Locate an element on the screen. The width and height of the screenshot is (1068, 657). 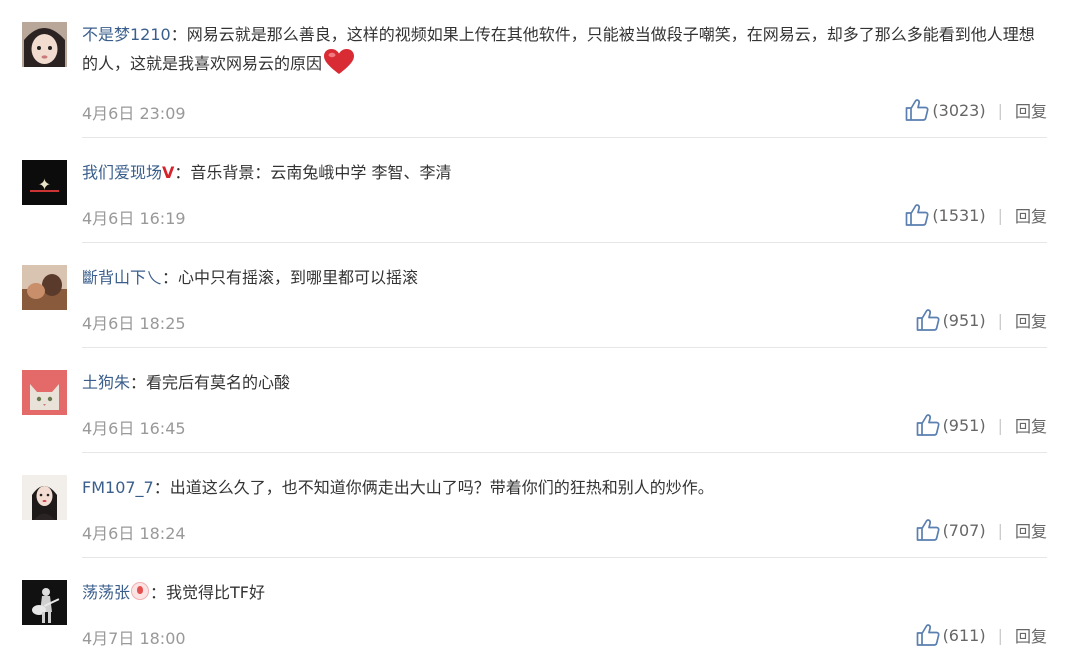
comment-body: 荡荡张 ：我觉得比TF好 is located at coordinates (564, 593).